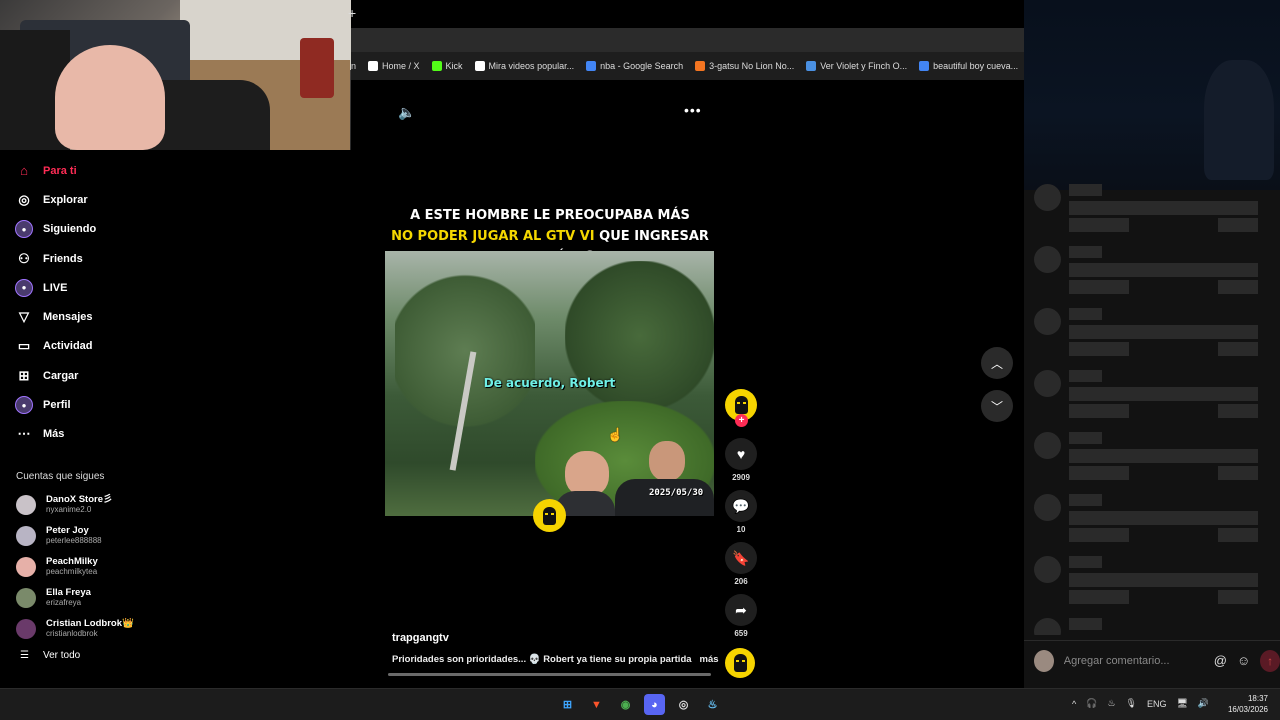  I want to click on nav-item-label: Mensajes, so click(68, 317).